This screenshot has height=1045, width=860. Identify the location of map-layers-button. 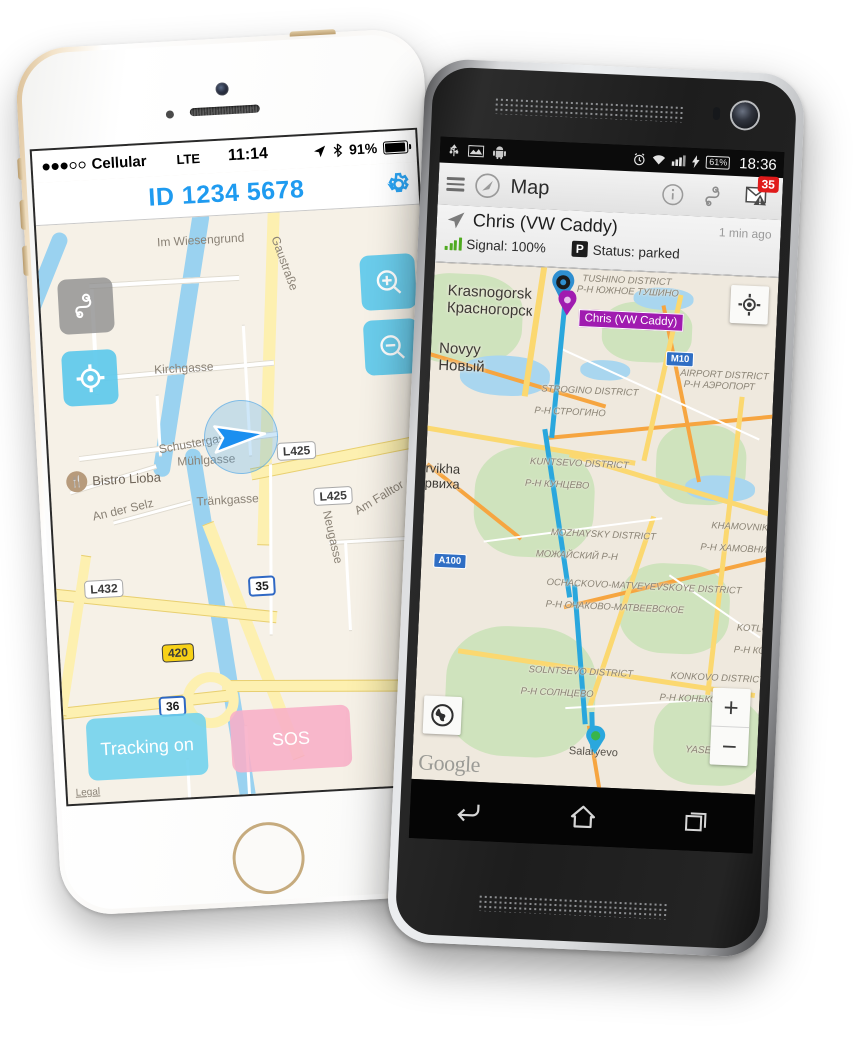
(442, 715).